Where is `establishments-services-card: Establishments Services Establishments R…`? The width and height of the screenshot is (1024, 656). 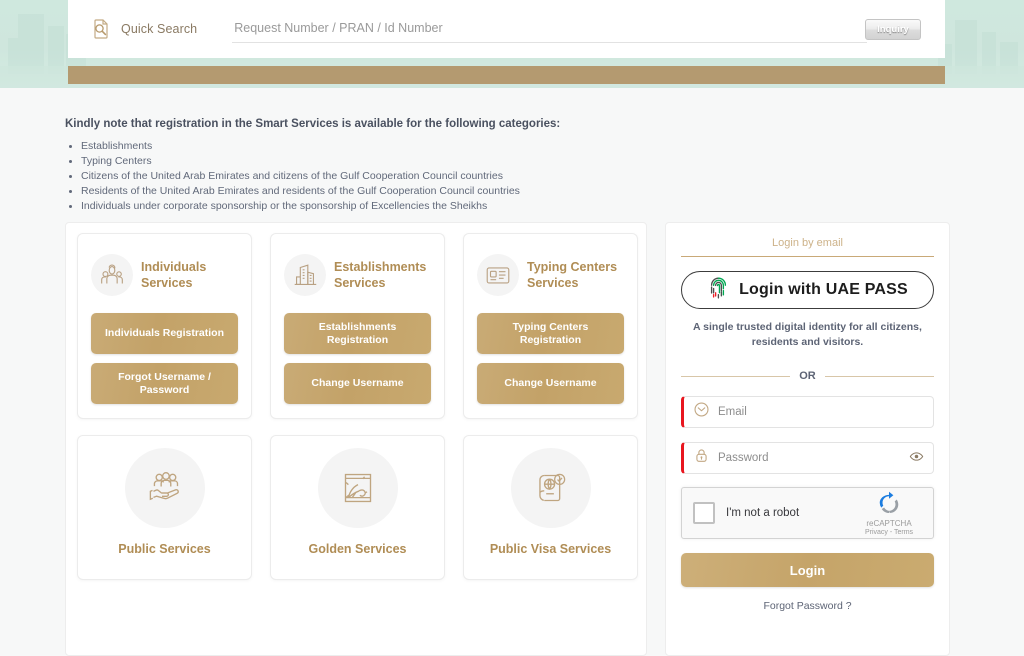
establishments-services-card: Establishments Services Establishments R… is located at coordinates (357, 326).